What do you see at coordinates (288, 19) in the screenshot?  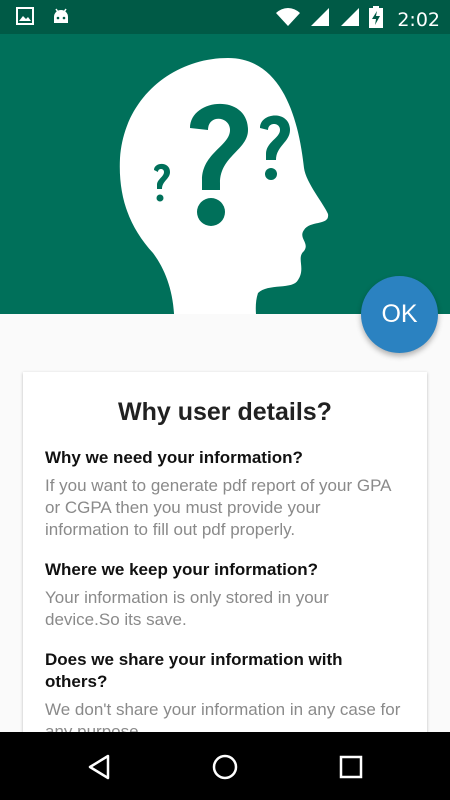 I see `wifi-icon` at bounding box center [288, 19].